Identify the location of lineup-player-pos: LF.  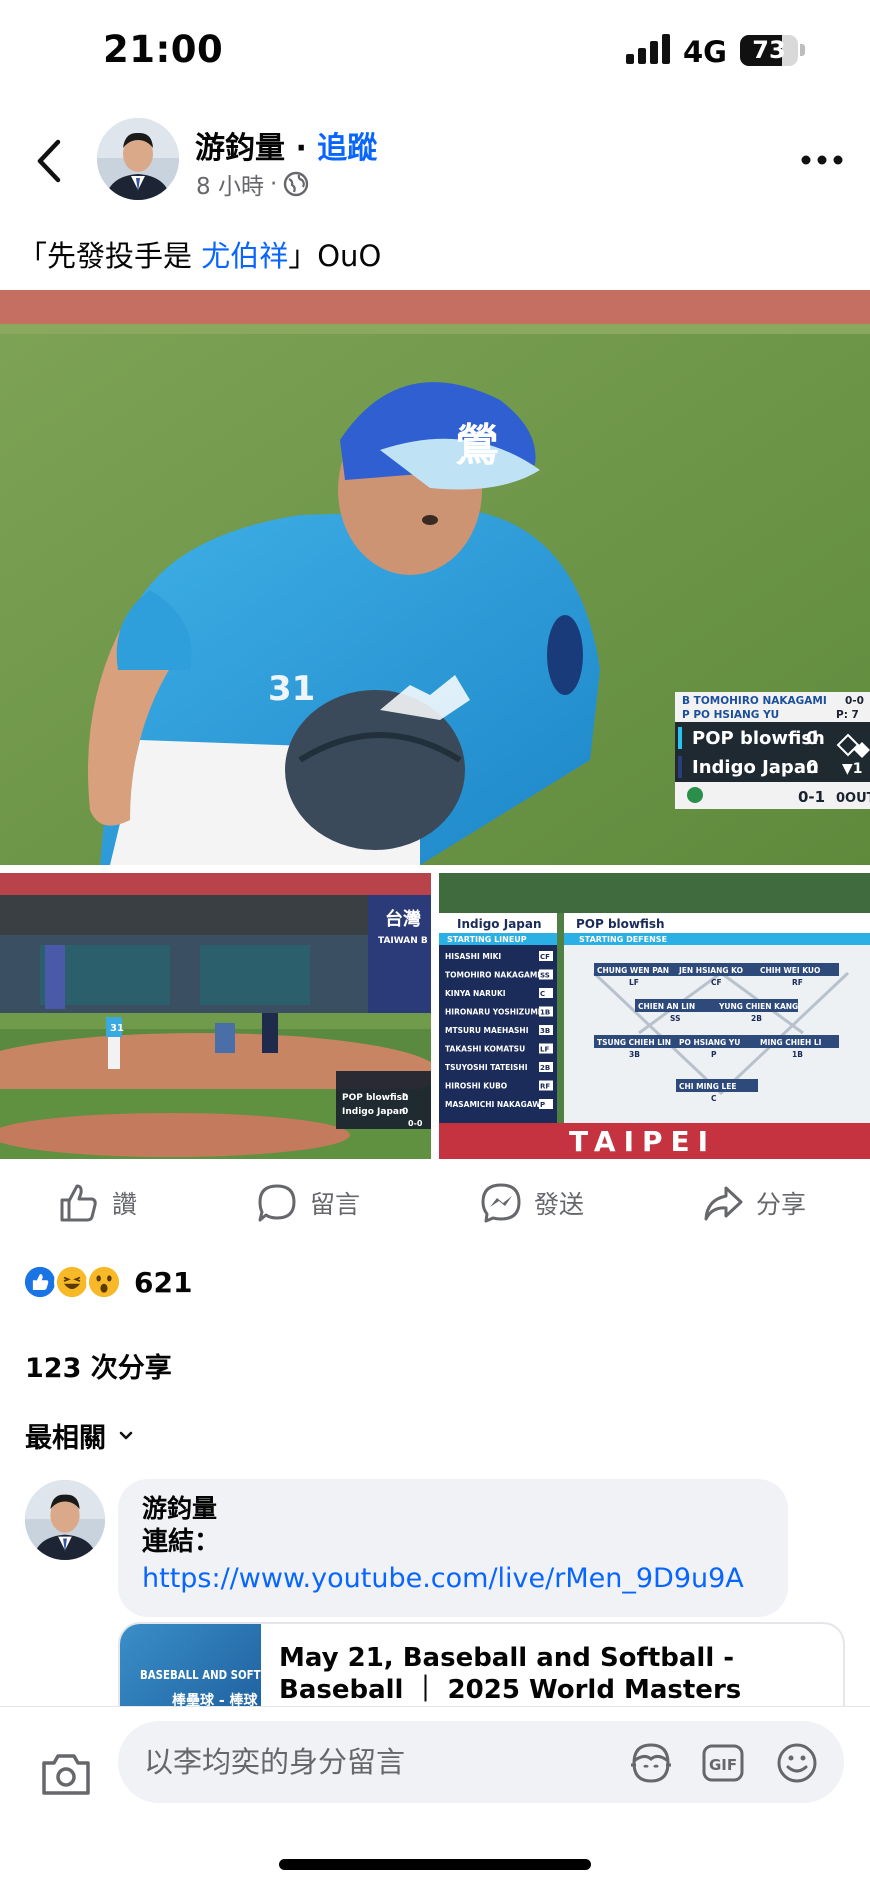
(544, 1050).